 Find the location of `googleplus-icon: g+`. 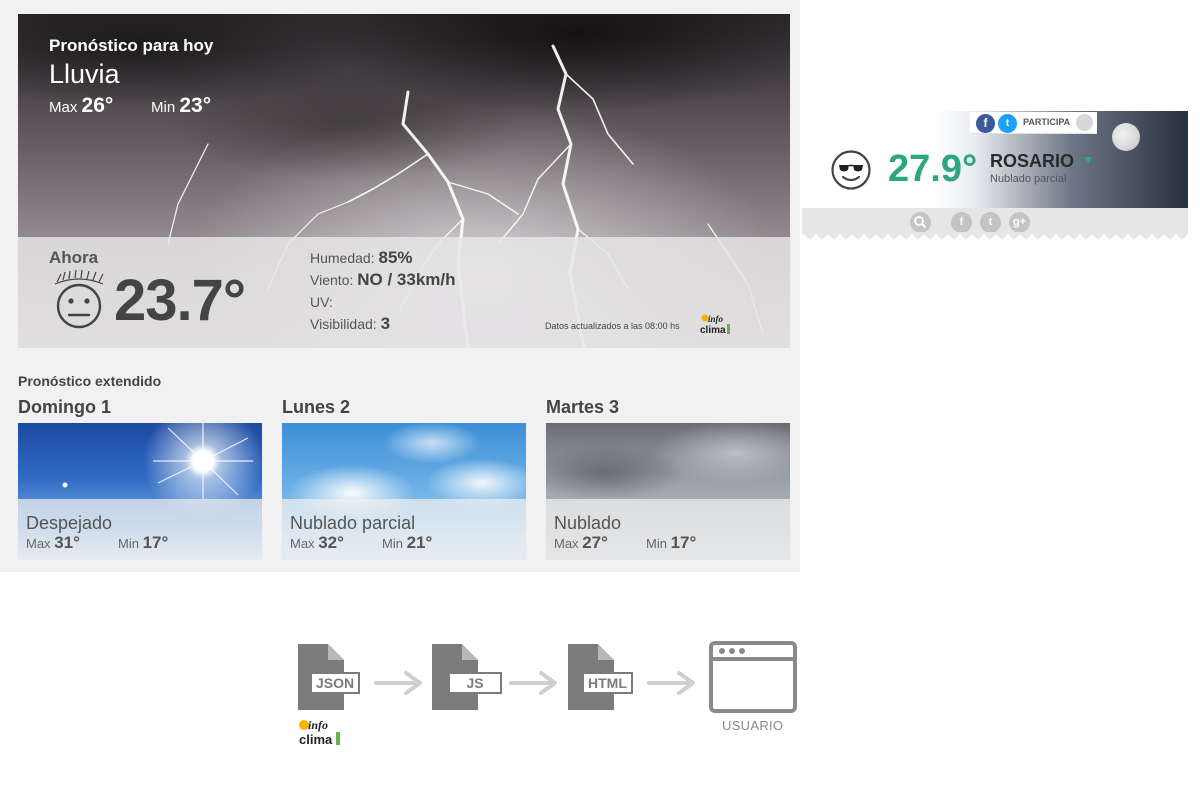

googleplus-icon: g+ is located at coordinates (1019, 222).